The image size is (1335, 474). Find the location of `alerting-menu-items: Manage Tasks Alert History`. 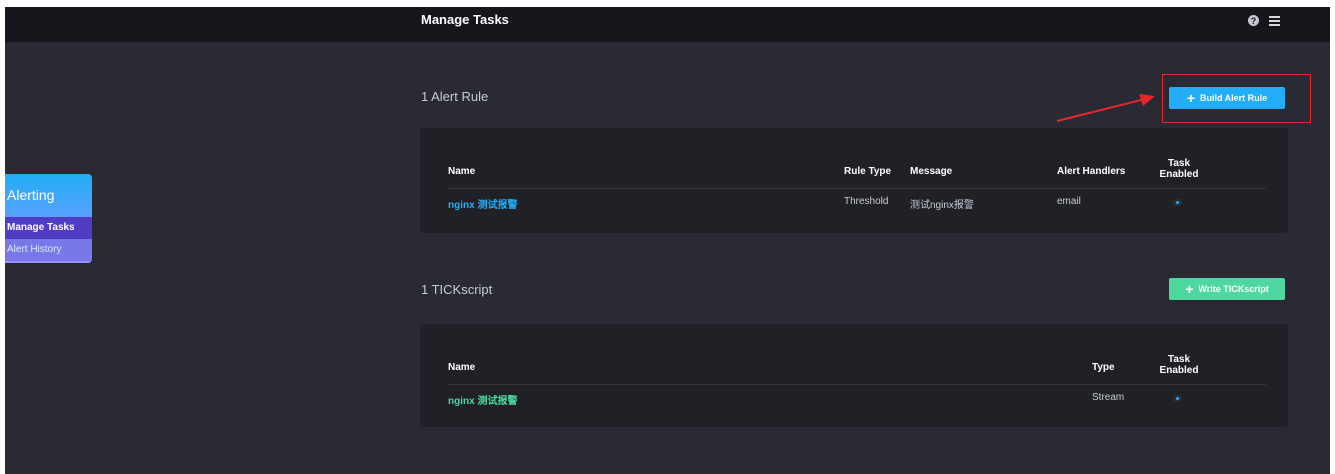

alerting-menu-items: Manage Tasks Alert History is located at coordinates (48, 239).